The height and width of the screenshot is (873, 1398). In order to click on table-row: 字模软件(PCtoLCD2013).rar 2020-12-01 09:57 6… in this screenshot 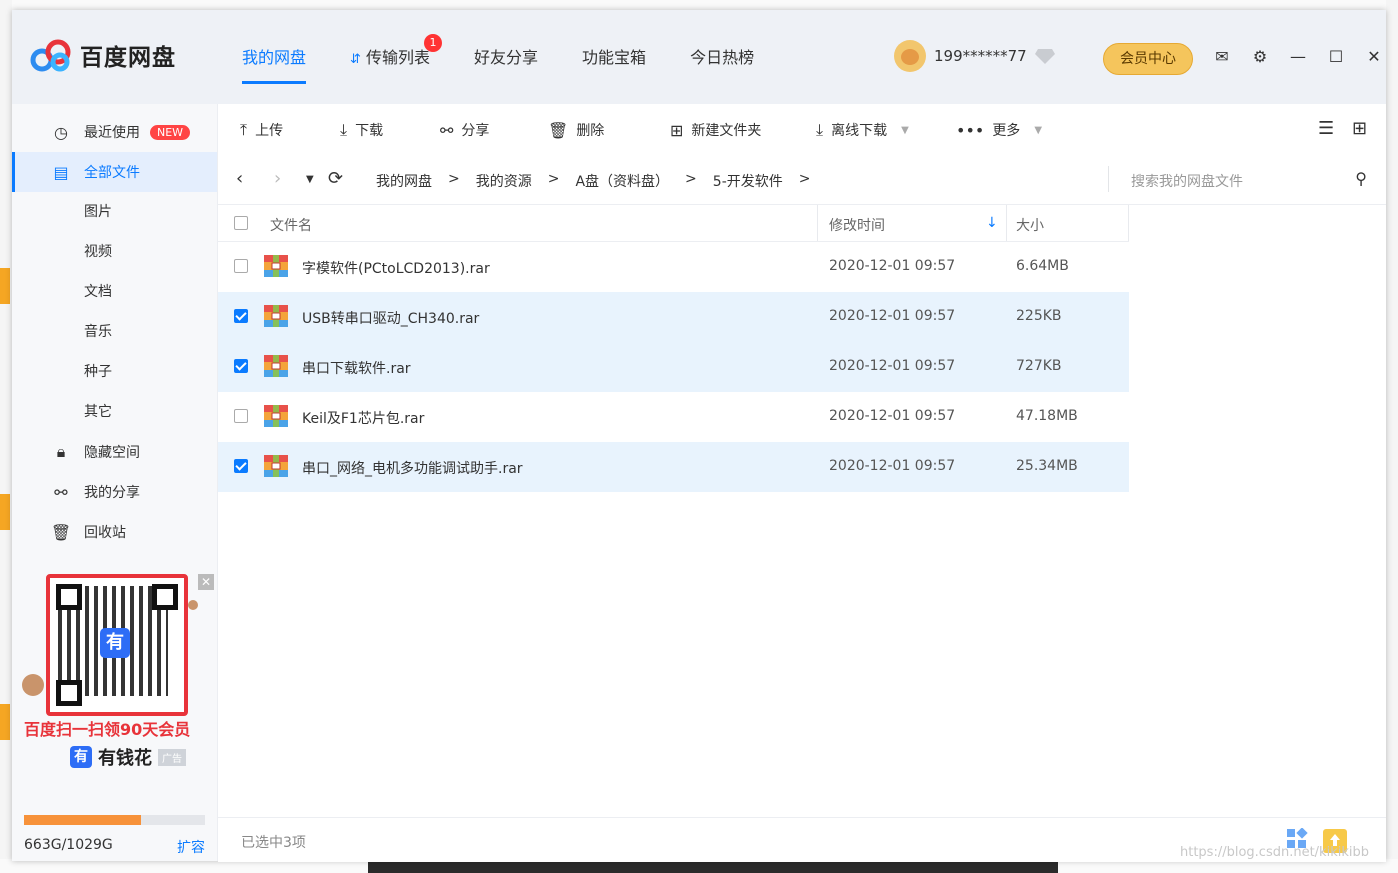, I will do `click(673, 267)`.